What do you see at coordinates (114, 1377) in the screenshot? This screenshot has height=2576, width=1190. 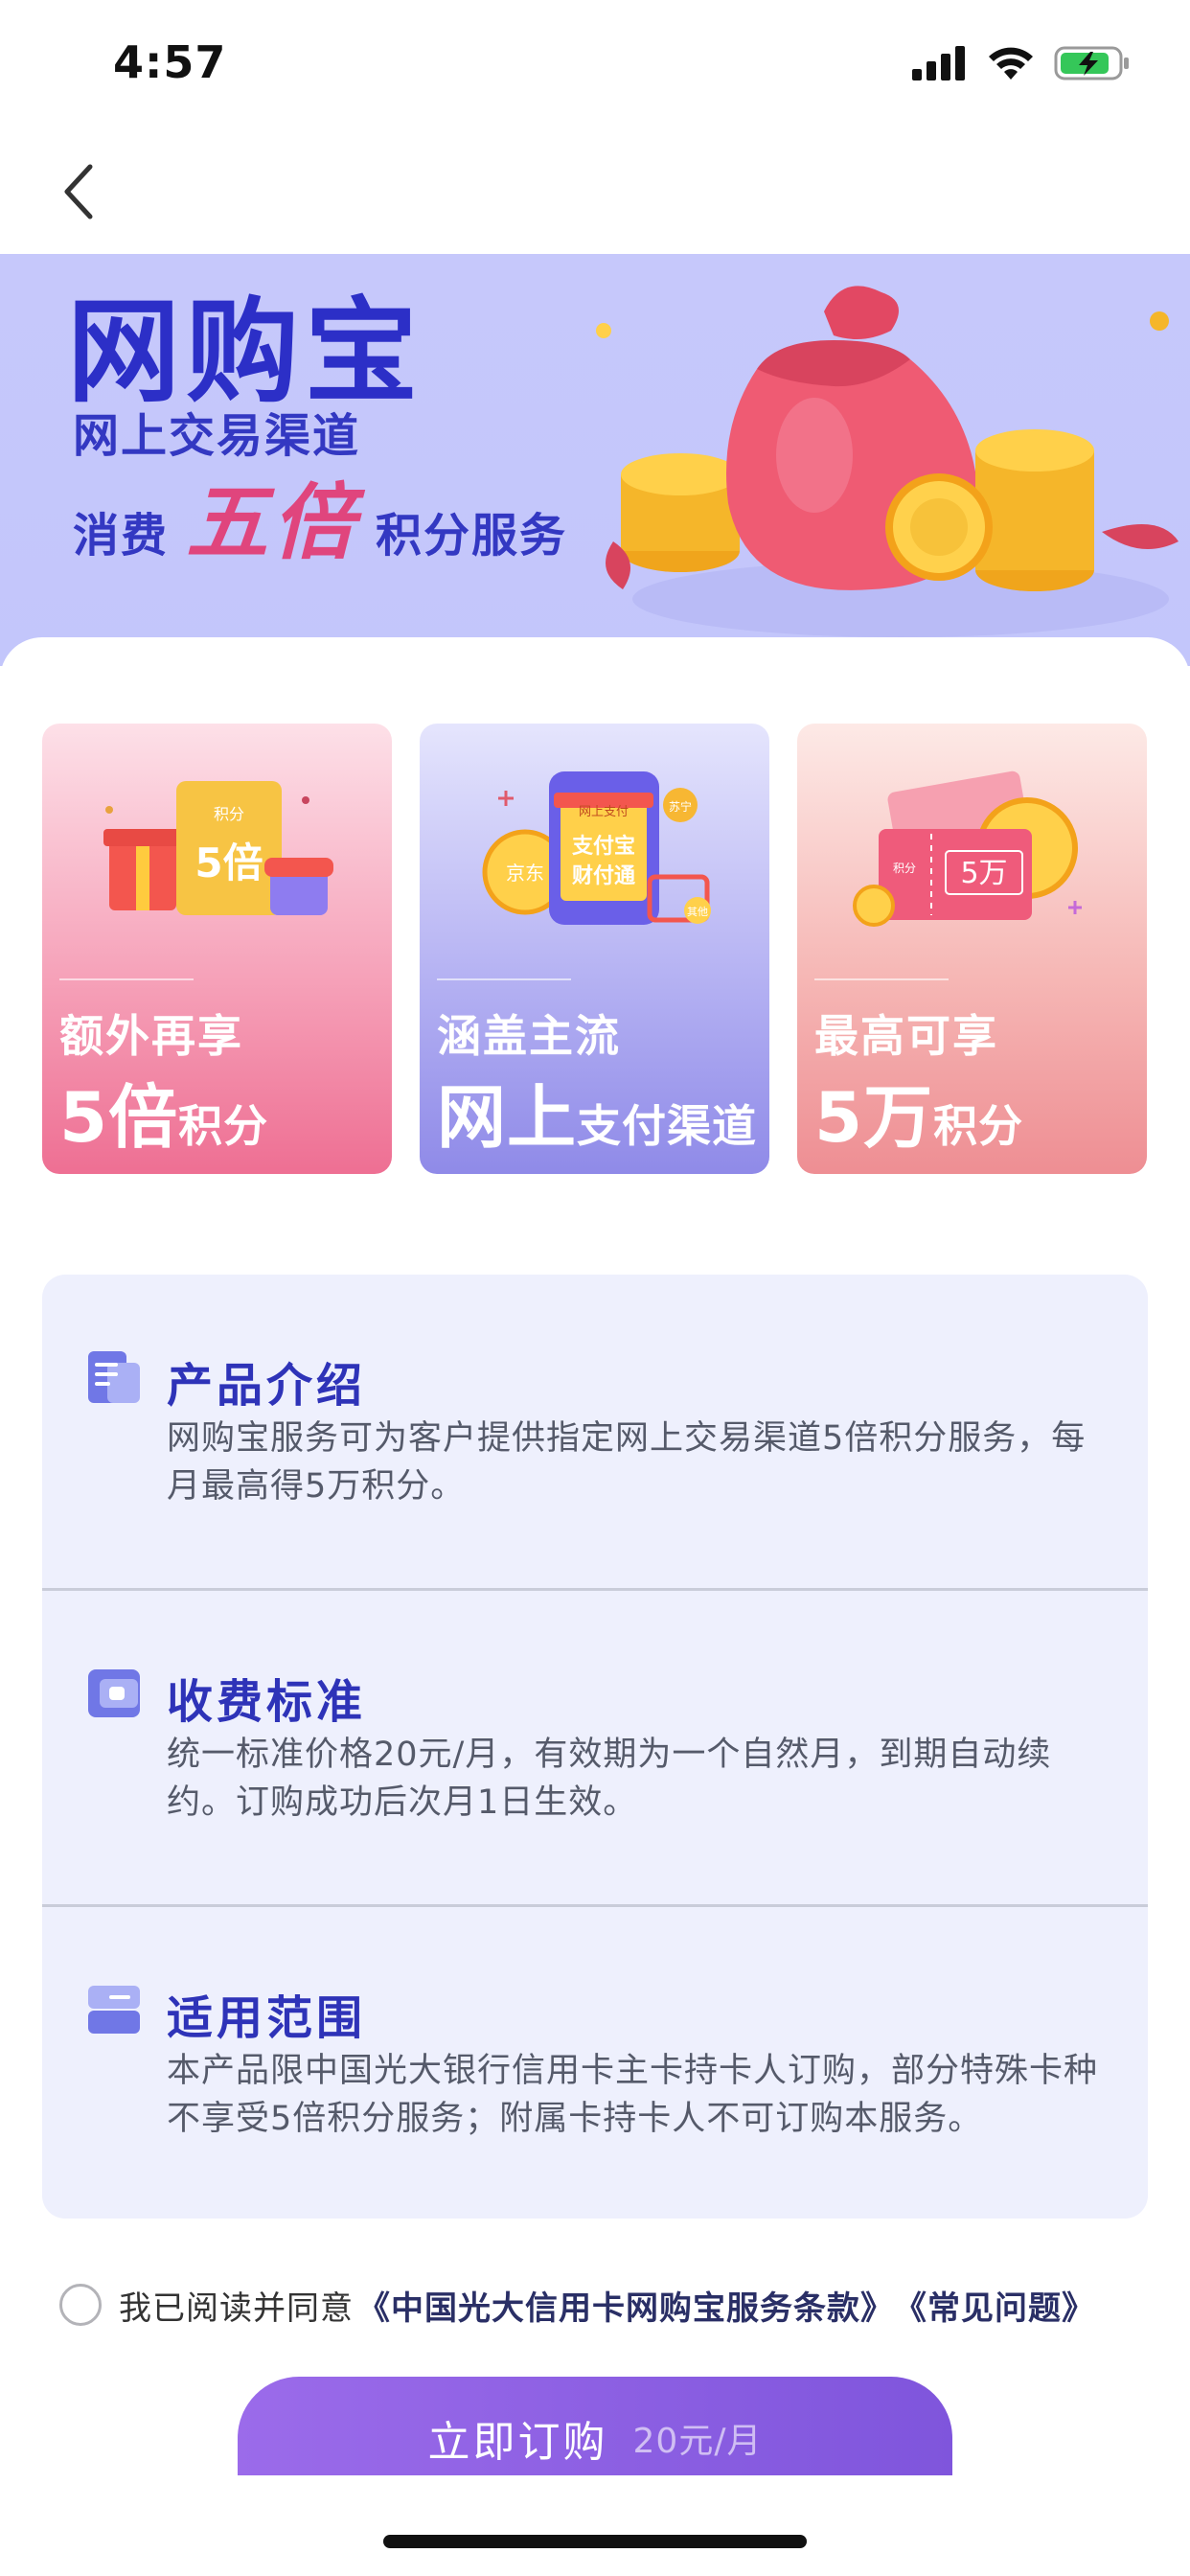 I see `document-icon` at bounding box center [114, 1377].